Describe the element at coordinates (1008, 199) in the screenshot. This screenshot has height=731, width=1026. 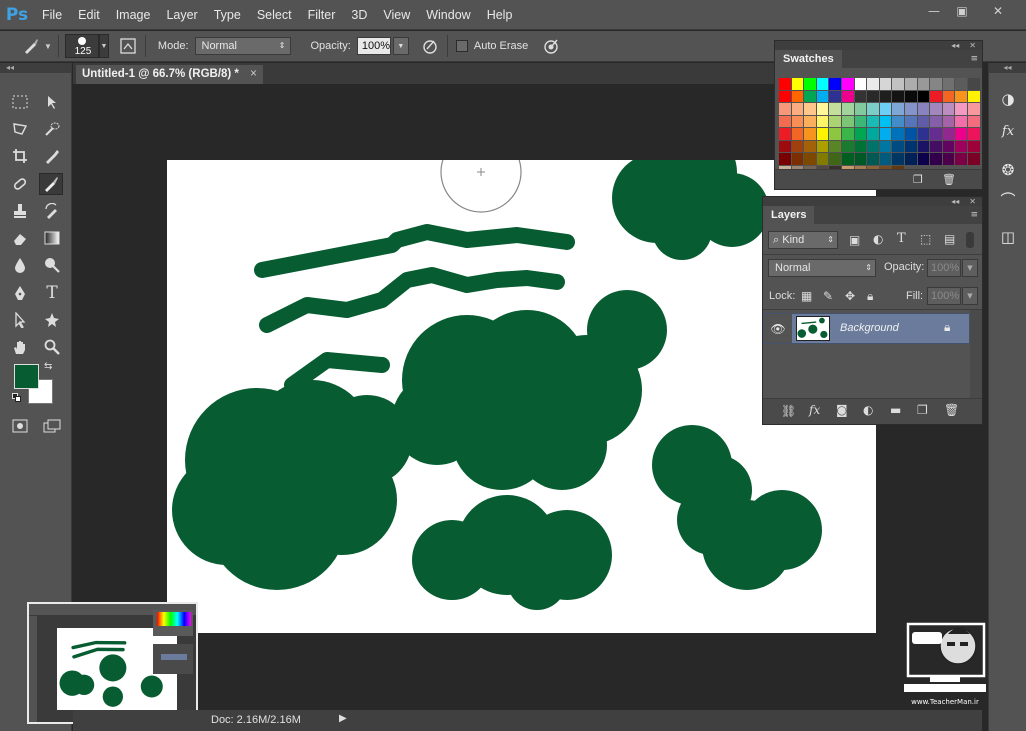
I see `paths-icon: ⌒` at that location.